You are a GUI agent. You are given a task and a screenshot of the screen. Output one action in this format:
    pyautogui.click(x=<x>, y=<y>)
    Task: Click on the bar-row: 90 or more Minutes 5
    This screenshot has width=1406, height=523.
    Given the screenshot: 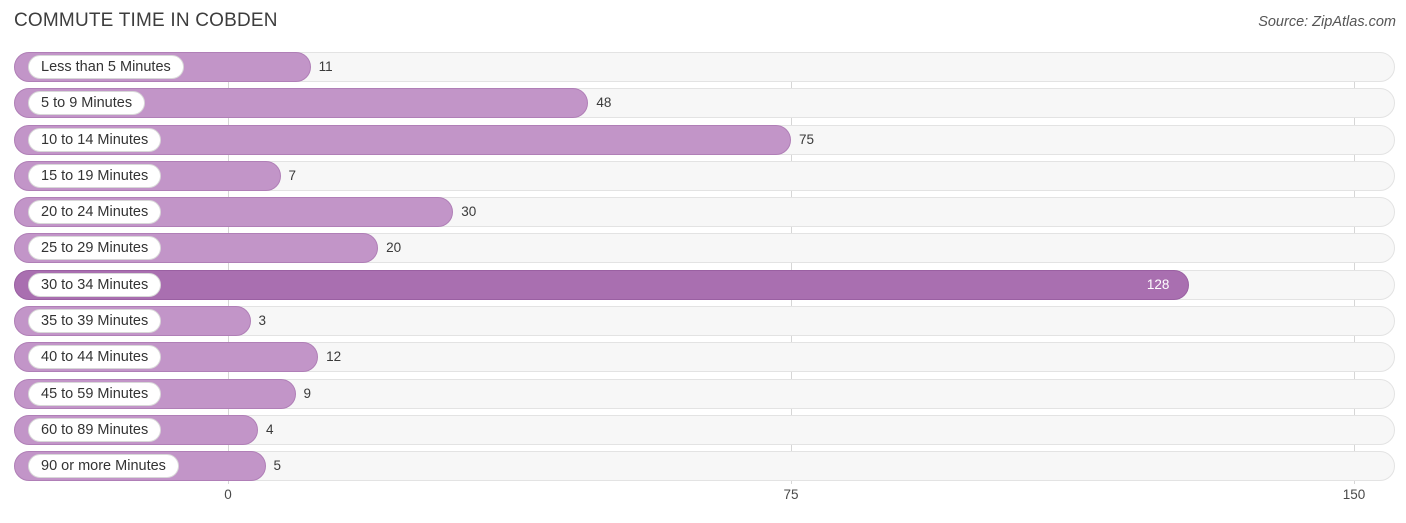 What is the action you would take?
    pyautogui.click(x=704, y=466)
    